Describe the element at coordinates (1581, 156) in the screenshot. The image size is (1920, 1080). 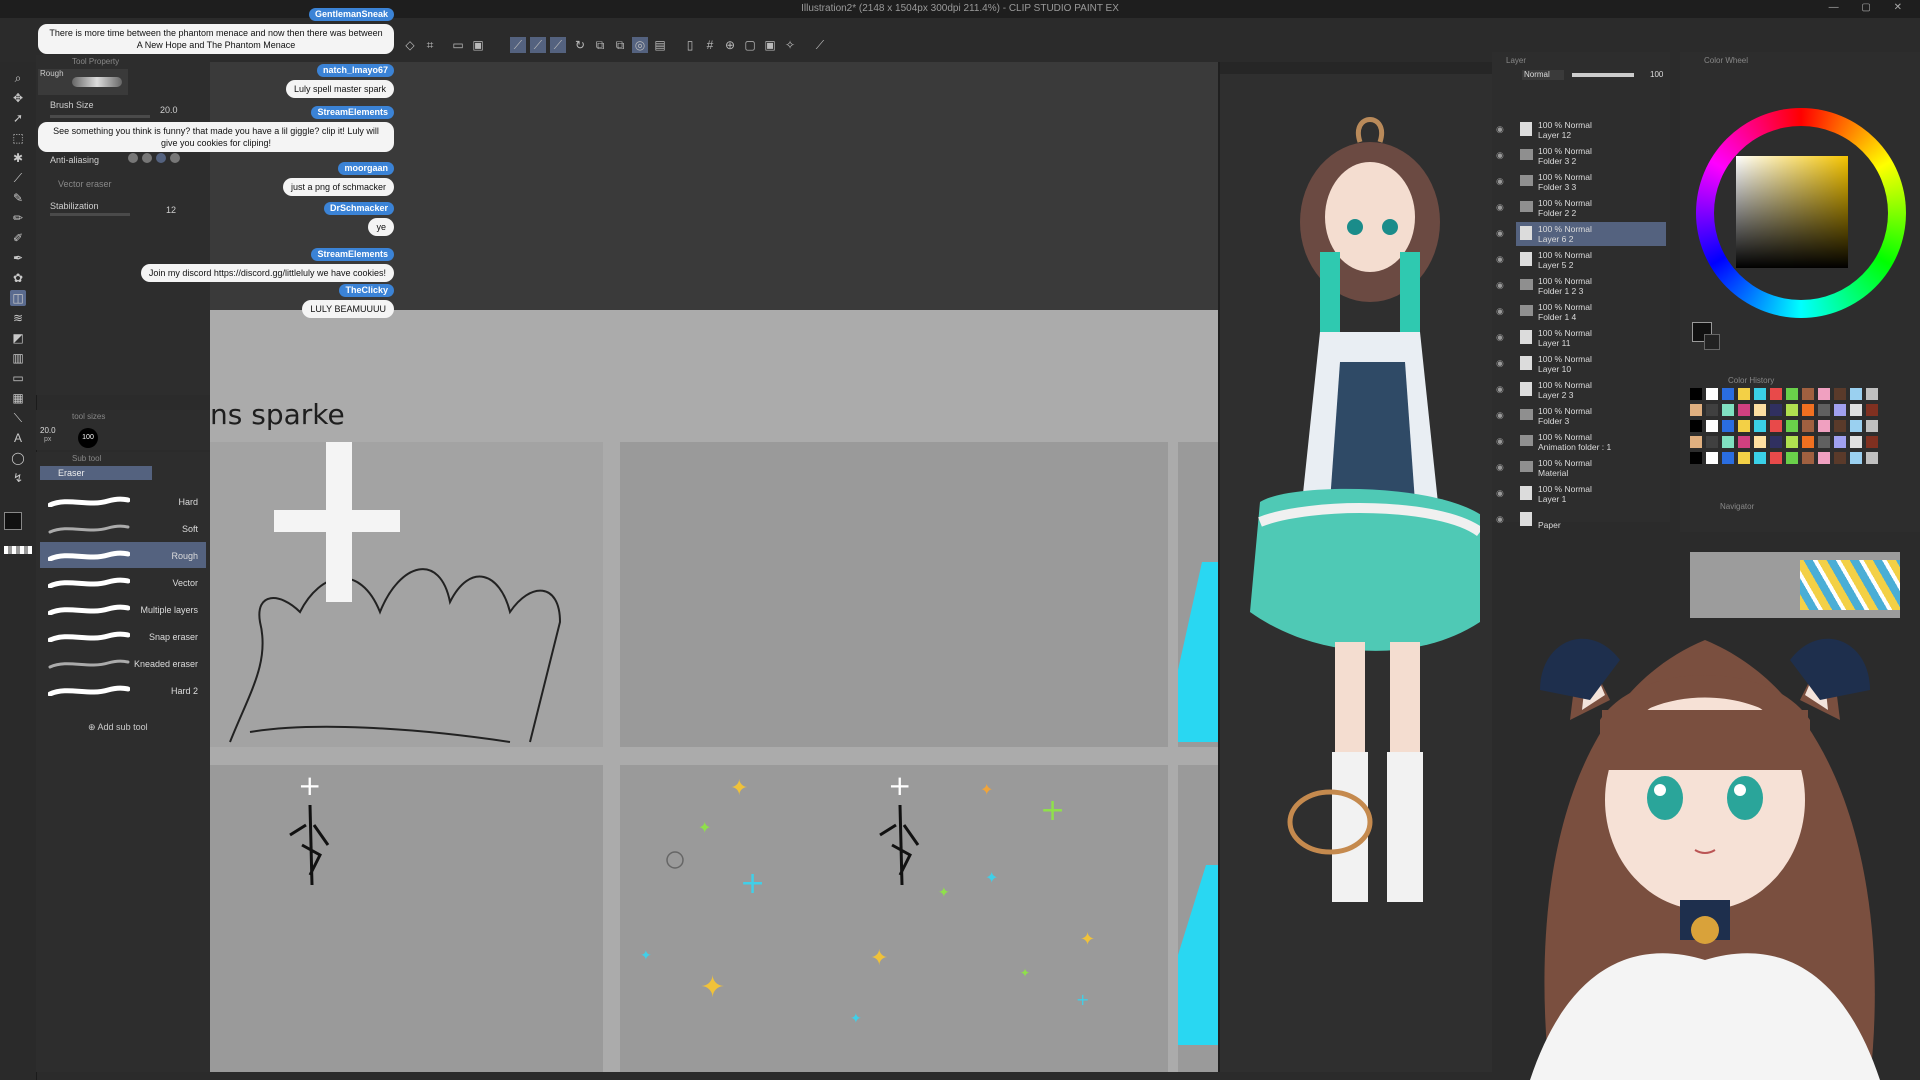
I see `layer-row: ◉ 100 % Normal Folder 3 2` at that location.